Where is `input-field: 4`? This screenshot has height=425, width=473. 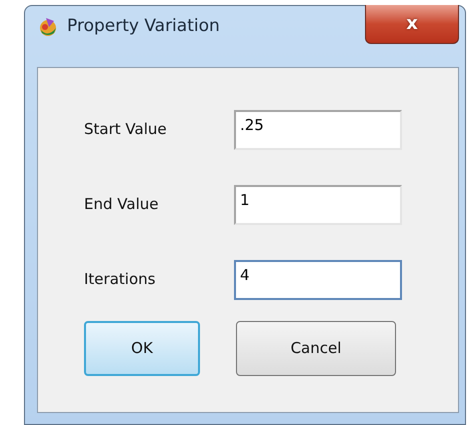 input-field: 4 is located at coordinates (318, 280).